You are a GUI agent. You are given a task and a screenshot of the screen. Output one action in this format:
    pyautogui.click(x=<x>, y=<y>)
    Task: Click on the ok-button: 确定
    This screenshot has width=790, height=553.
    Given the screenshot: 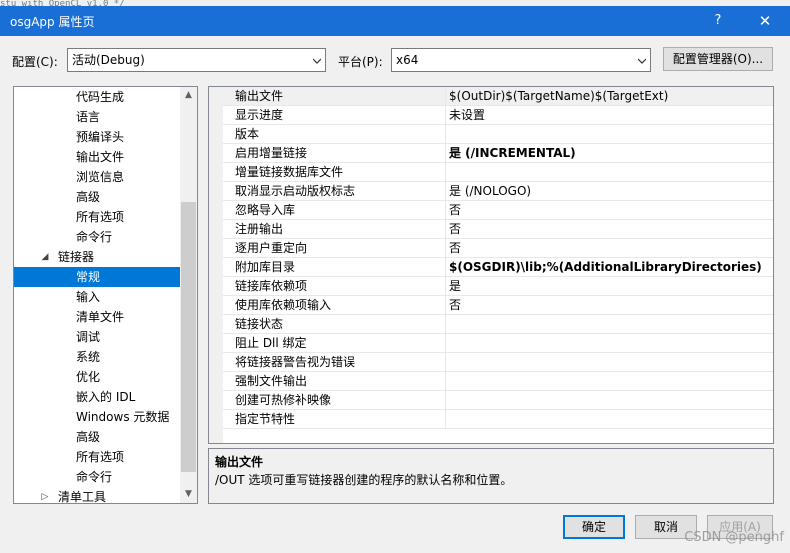 What is the action you would take?
    pyautogui.click(x=594, y=527)
    